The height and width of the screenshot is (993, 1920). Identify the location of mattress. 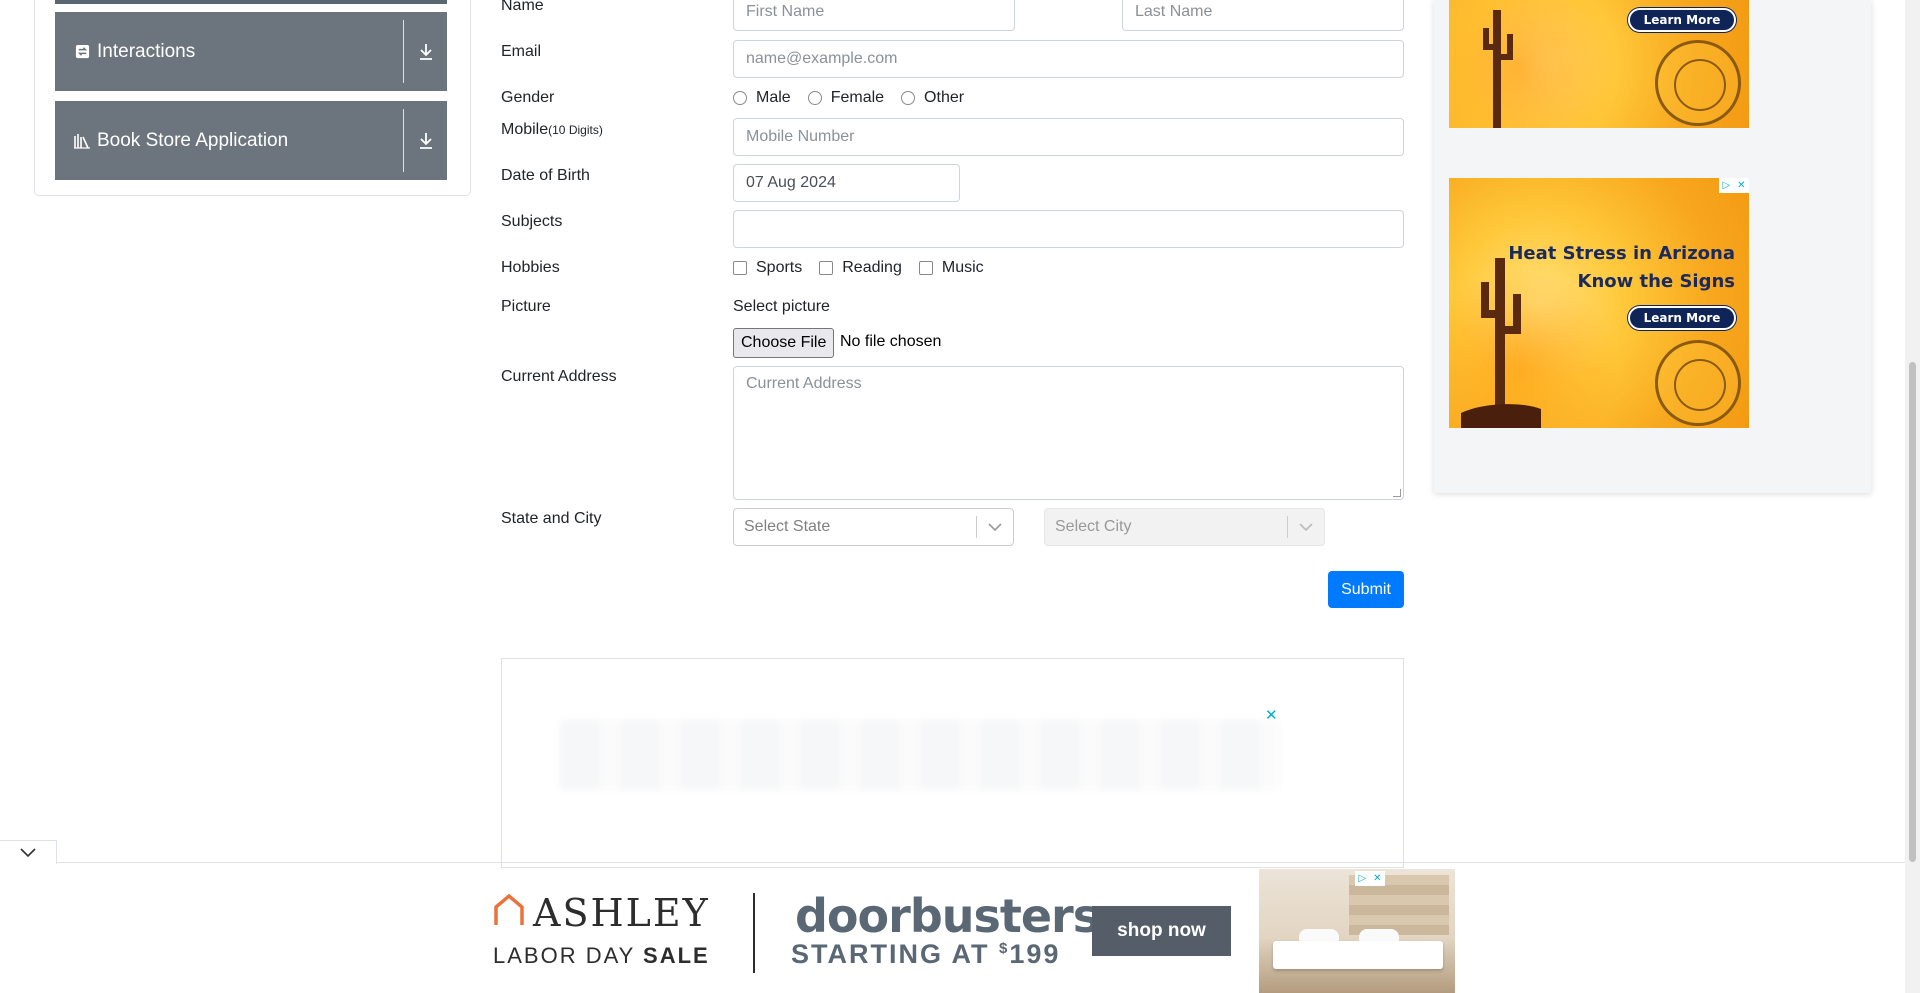
(1358, 955).